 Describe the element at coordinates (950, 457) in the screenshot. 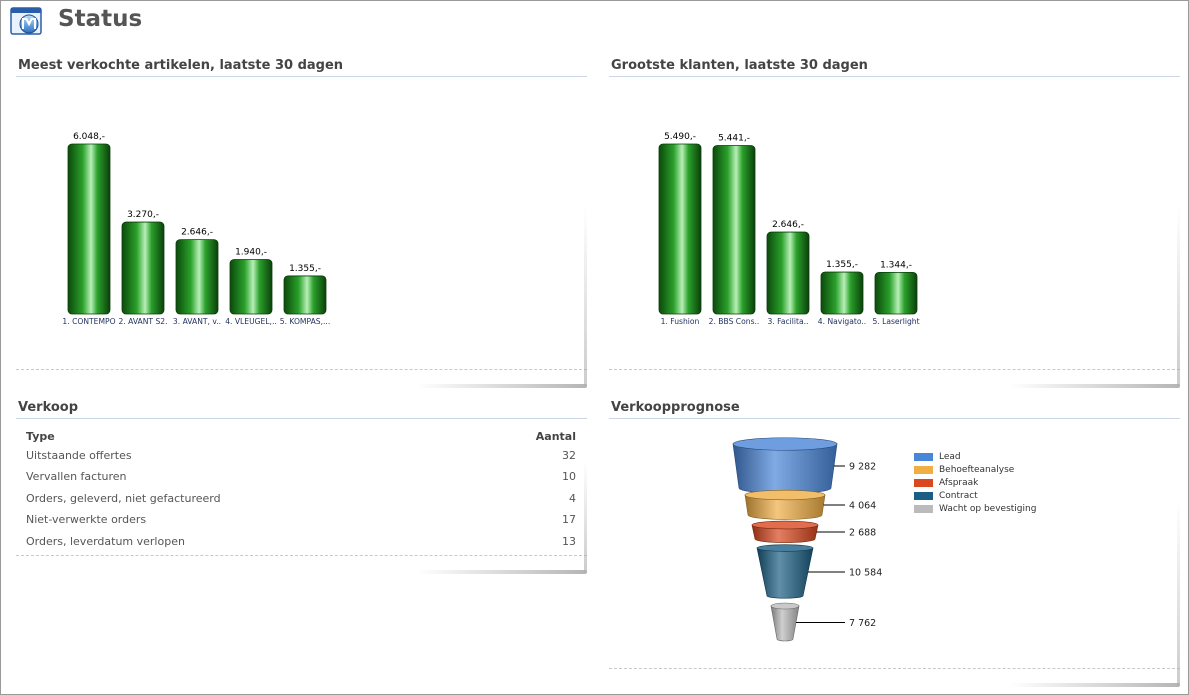

I see `legend-label: Lead` at that location.